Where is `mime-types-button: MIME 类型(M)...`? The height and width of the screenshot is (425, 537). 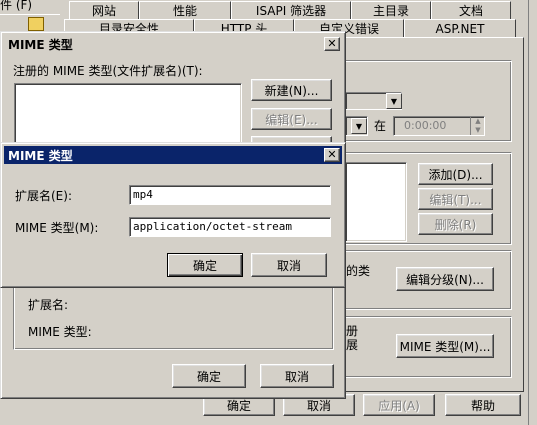 mime-types-button: MIME 类型(M)... is located at coordinates (445, 346).